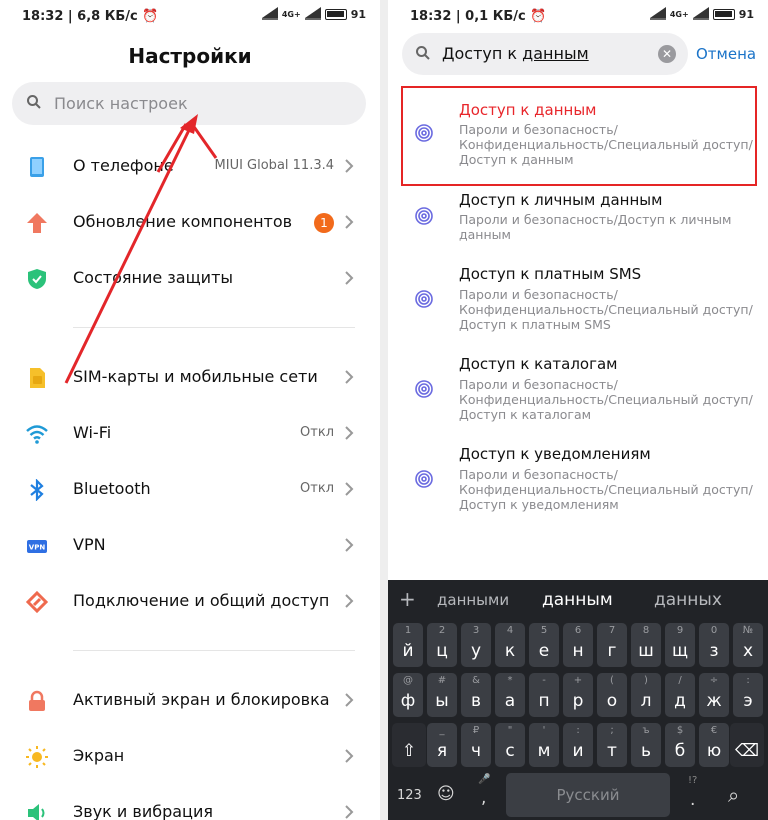 The height and width of the screenshot is (820, 768). I want to click on key: € ю, so click(714, 745).